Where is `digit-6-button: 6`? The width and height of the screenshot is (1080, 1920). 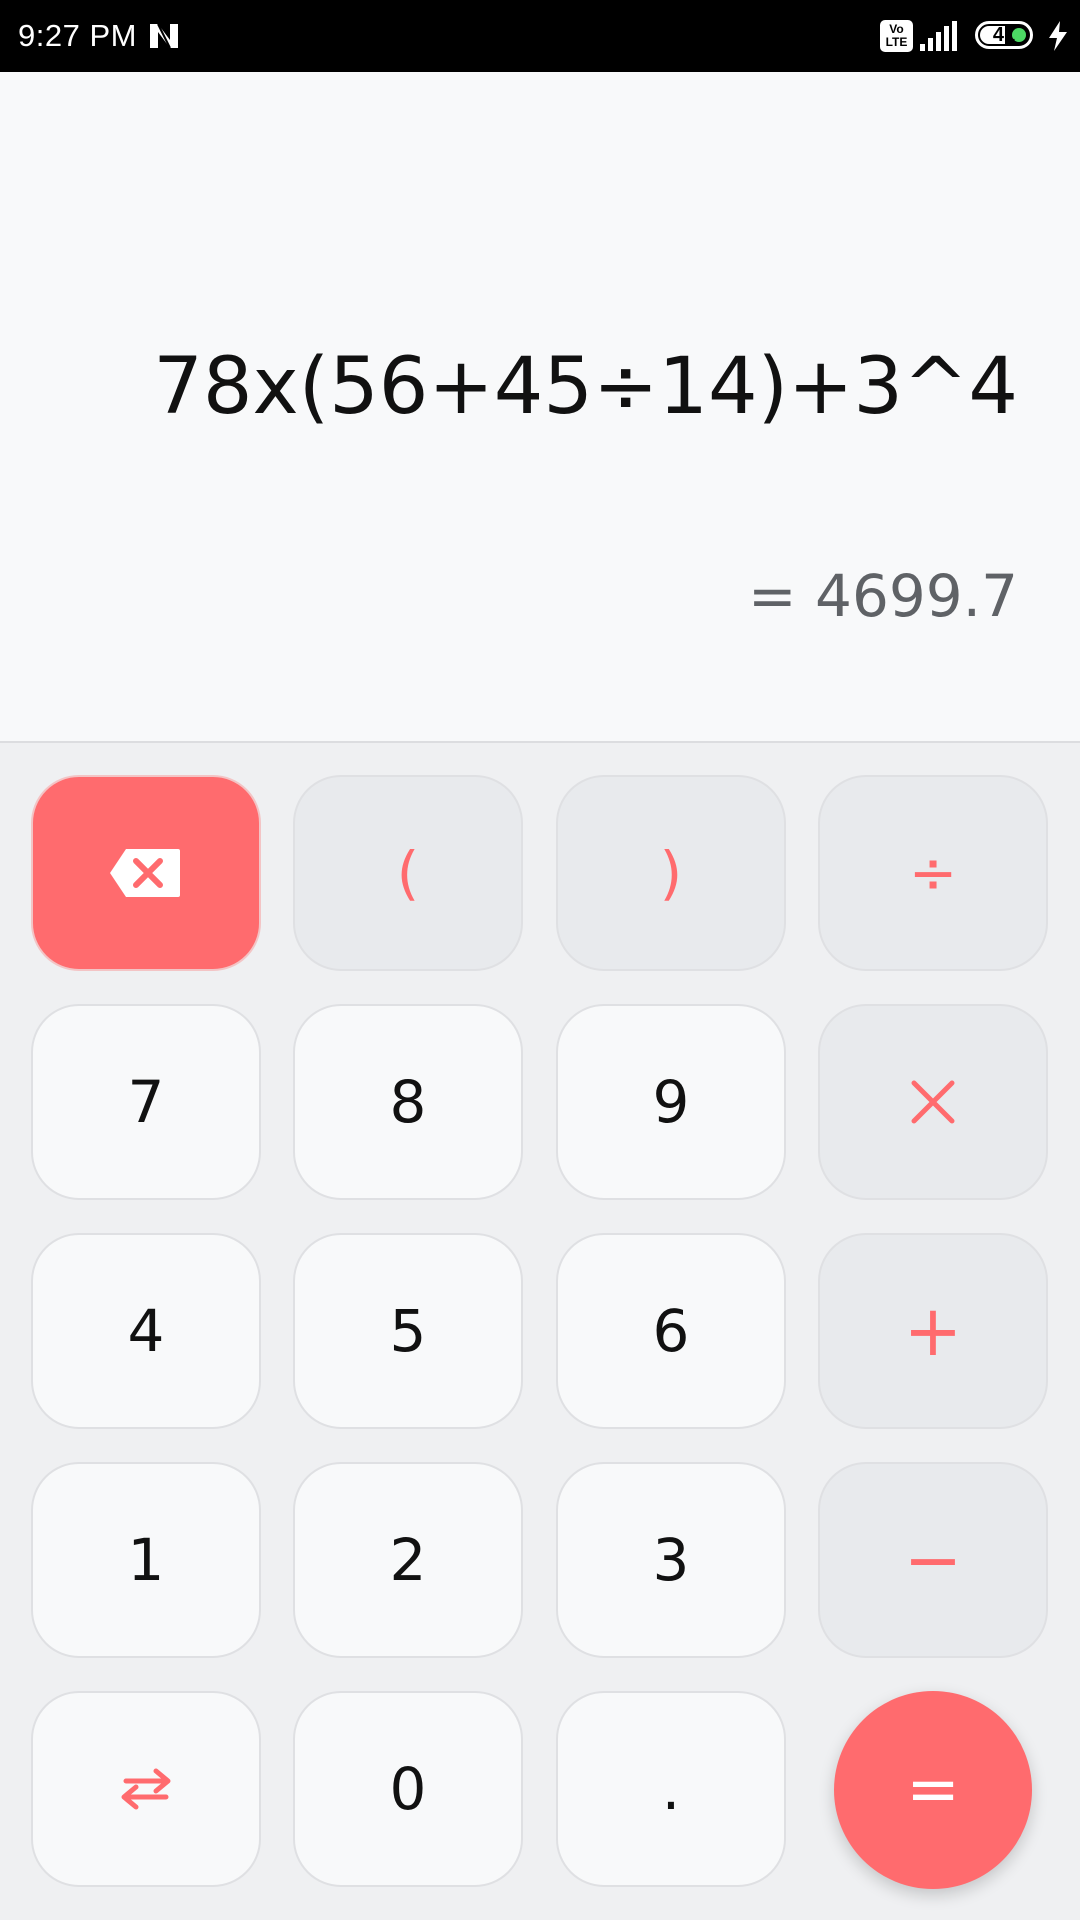 digit-6-button: 6 is located at coordinates (671, 1331).